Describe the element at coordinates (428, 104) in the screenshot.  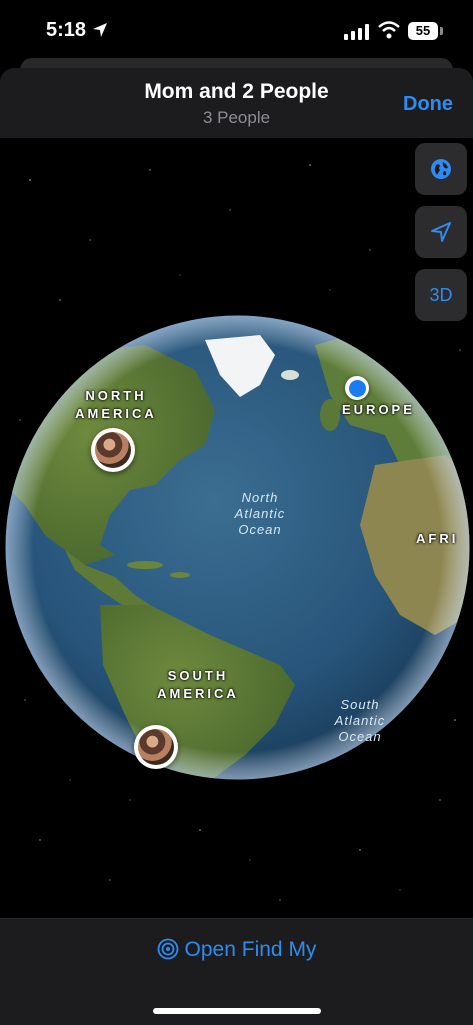
I see `done-button: Done` at that location.